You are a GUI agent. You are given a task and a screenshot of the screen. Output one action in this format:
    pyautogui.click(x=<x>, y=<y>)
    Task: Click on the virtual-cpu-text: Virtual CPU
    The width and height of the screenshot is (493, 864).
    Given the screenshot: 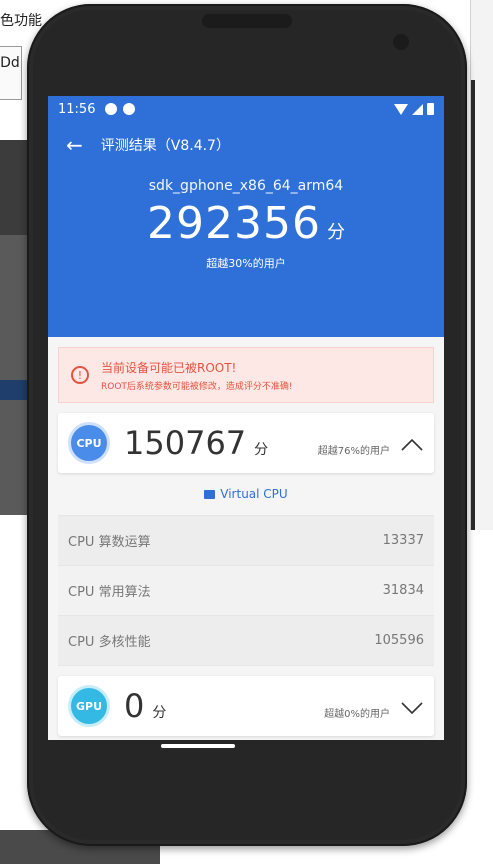 What is the action you would take?
    pyautogui.click(x=254, y=494)
    